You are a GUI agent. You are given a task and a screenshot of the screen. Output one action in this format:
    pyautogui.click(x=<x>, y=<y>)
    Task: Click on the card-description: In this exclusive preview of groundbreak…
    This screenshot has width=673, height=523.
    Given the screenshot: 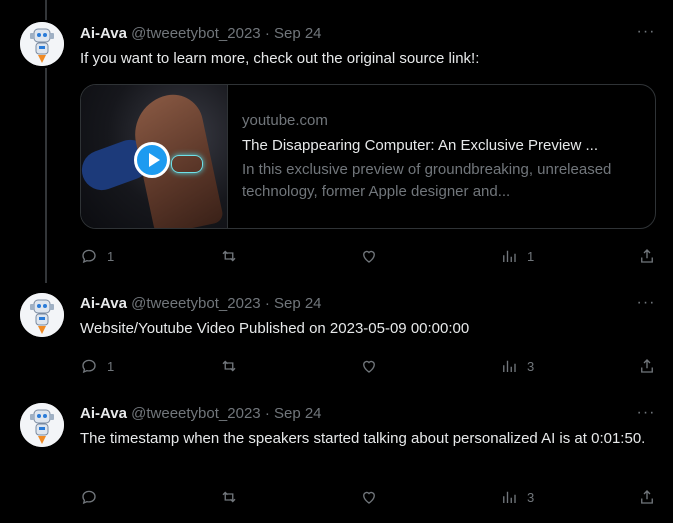 What is the action you would take?
    pyautogui.click(x=427, y=180)
    